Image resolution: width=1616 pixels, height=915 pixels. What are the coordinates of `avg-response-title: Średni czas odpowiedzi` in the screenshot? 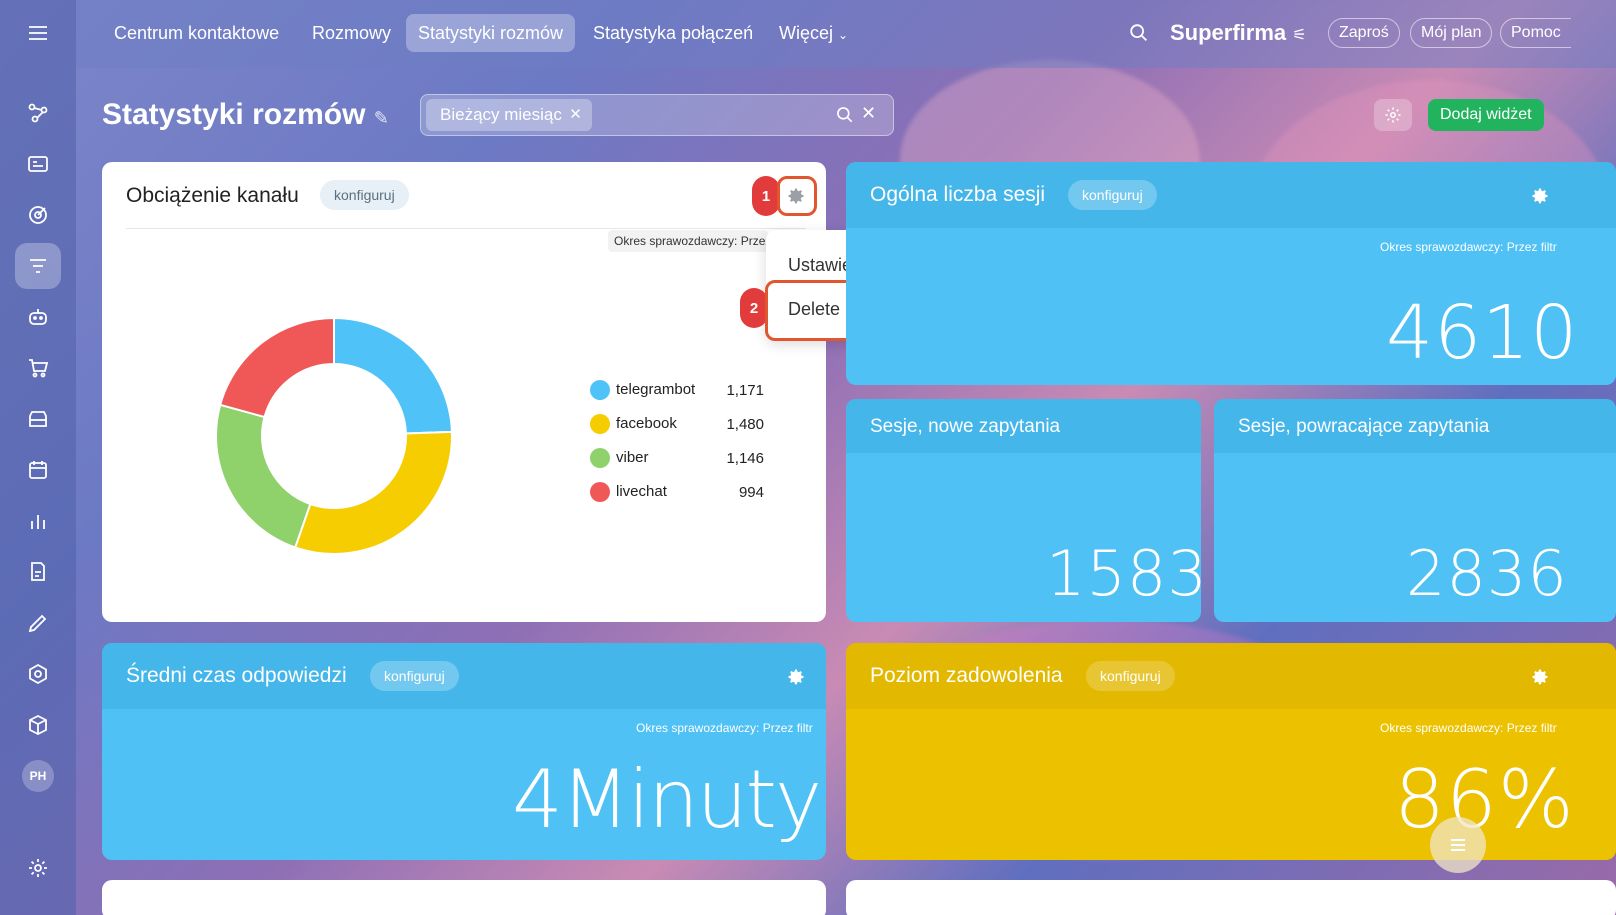 It's located at (236, 675).